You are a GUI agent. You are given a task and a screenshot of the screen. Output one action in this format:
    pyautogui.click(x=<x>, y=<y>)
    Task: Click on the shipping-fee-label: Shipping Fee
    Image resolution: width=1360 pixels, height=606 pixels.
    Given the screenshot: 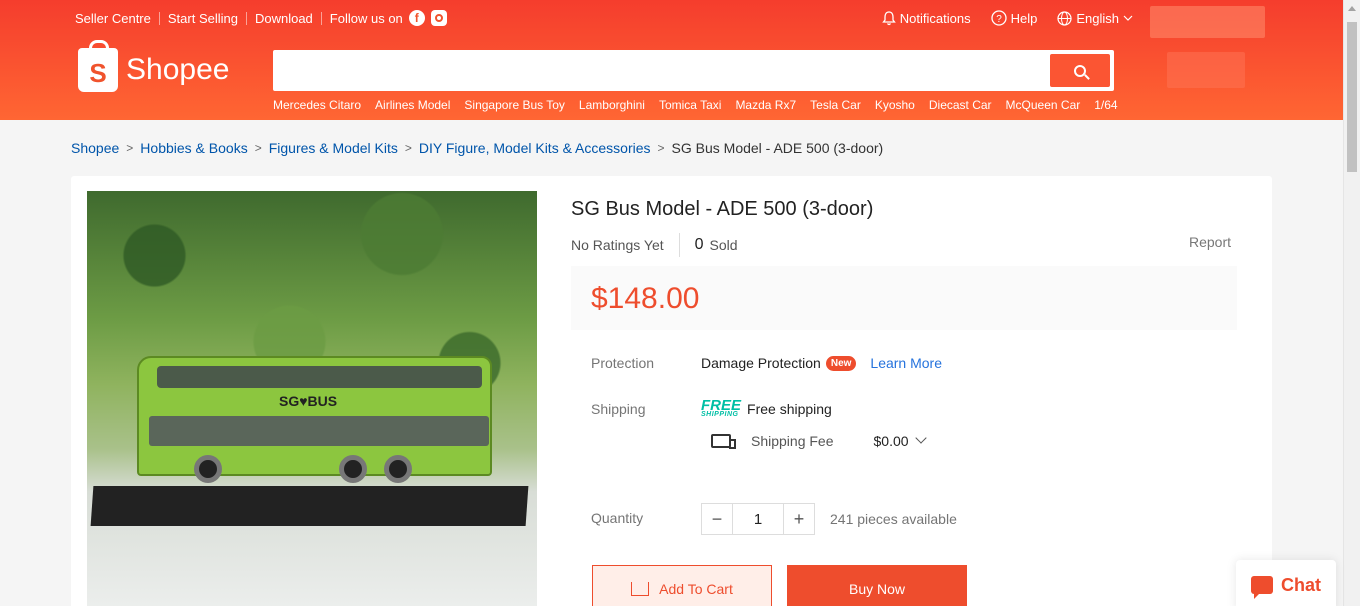 What is the action you would take?
    pyautogui.click(x=792, y=441)
    